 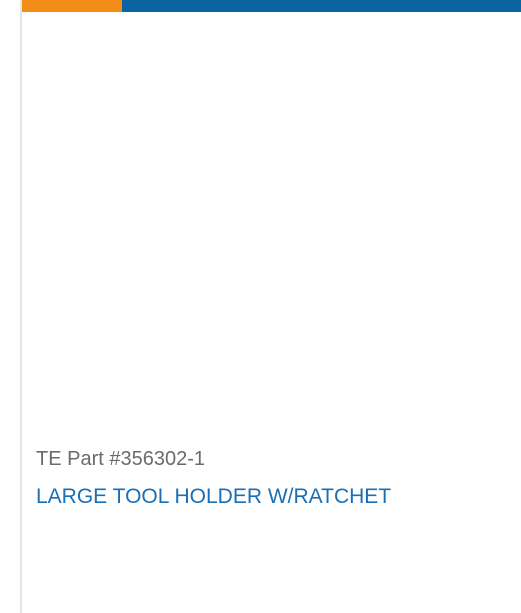 What do you see at coordinates (120, 459) in the screenshot?
I see `part-number-label: TE Part #356302-1` at bounding box center [120, 459].